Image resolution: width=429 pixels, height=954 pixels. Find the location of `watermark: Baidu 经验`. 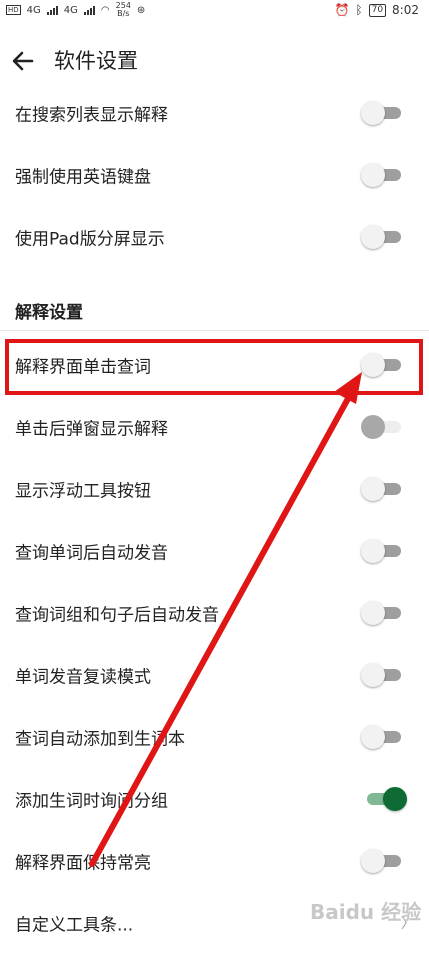

watermark: Baidu 经验 is located at coordinates (366, 912).